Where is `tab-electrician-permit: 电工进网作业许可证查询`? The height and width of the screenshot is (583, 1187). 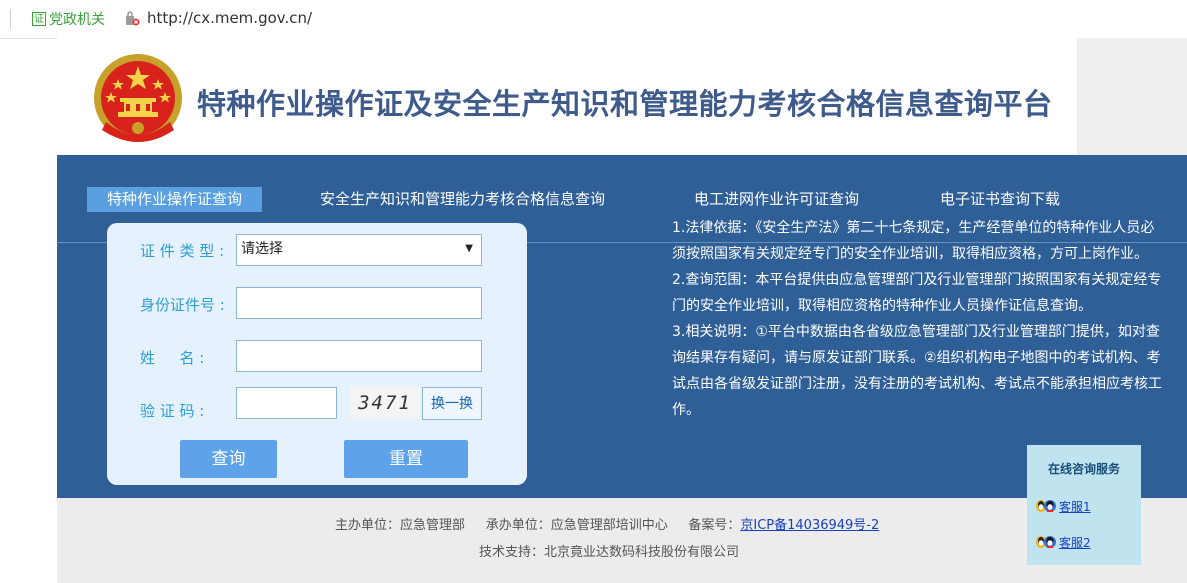 tab-electrician-permit: 电工进网作业许可证查询 is located at coordinates (776, 199).